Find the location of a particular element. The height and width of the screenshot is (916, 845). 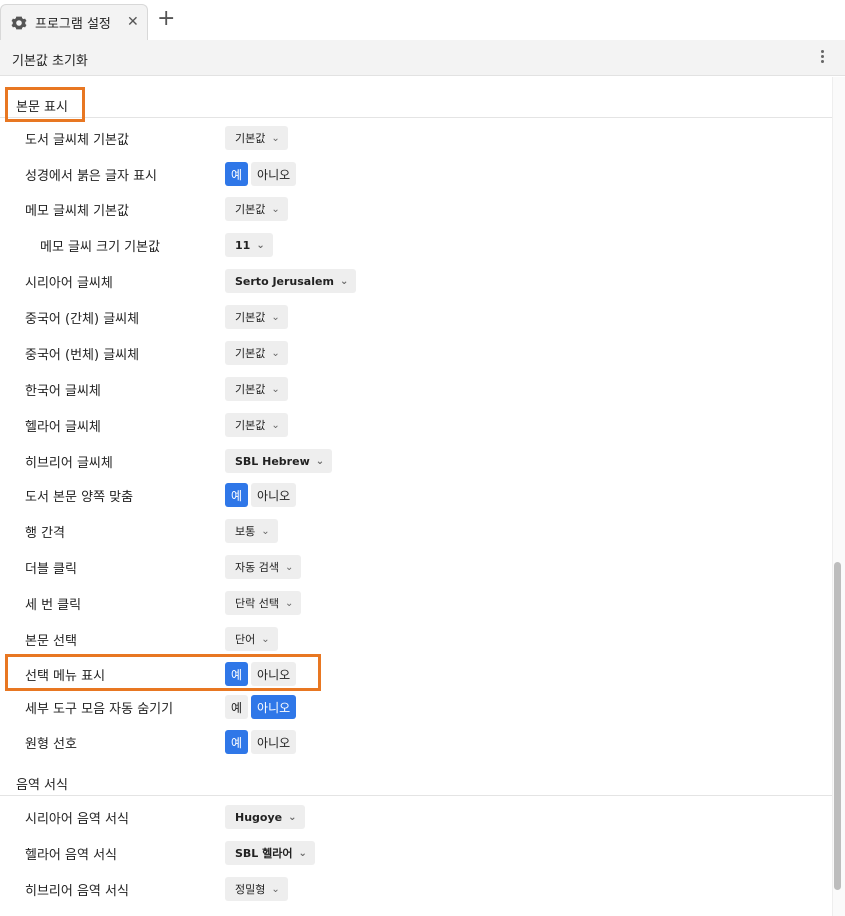

setting-label: 헬라어 음역 서식 is located at coordinates (71, 855).